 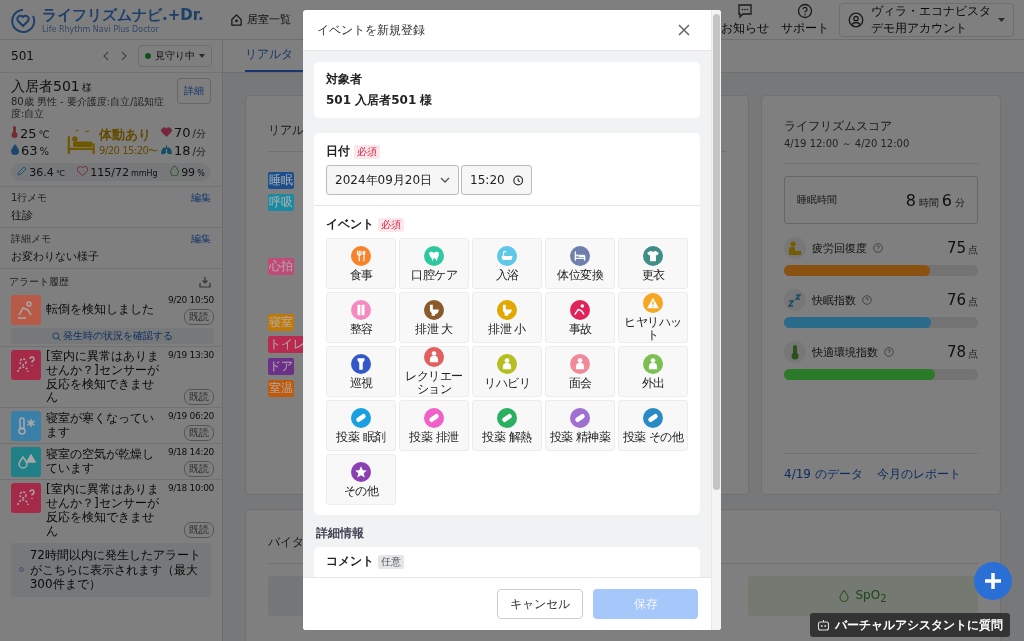 What do you see at coordinates (393, 180) in the screenshot?
I see `date-select: 2024年09月20日` at bounding box center [393, 180].